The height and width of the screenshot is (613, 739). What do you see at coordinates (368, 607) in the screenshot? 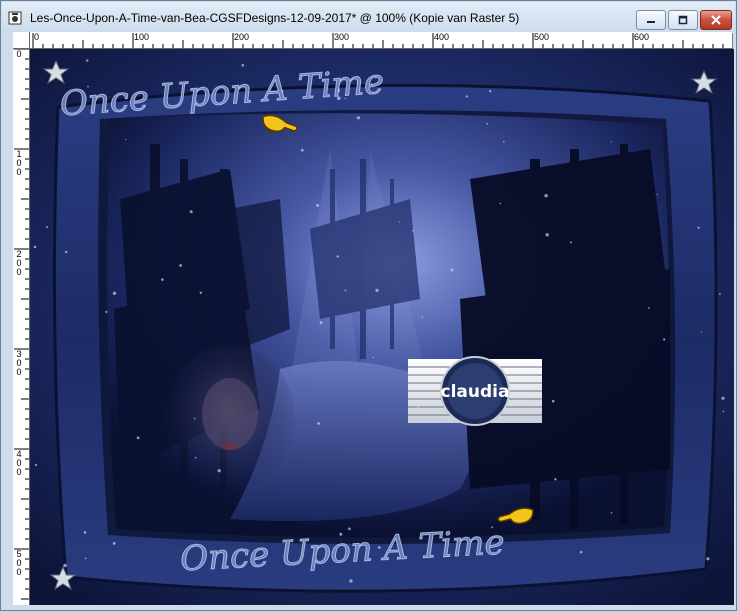
I see `window-bottom-edge` at bounding box center [368, 607].